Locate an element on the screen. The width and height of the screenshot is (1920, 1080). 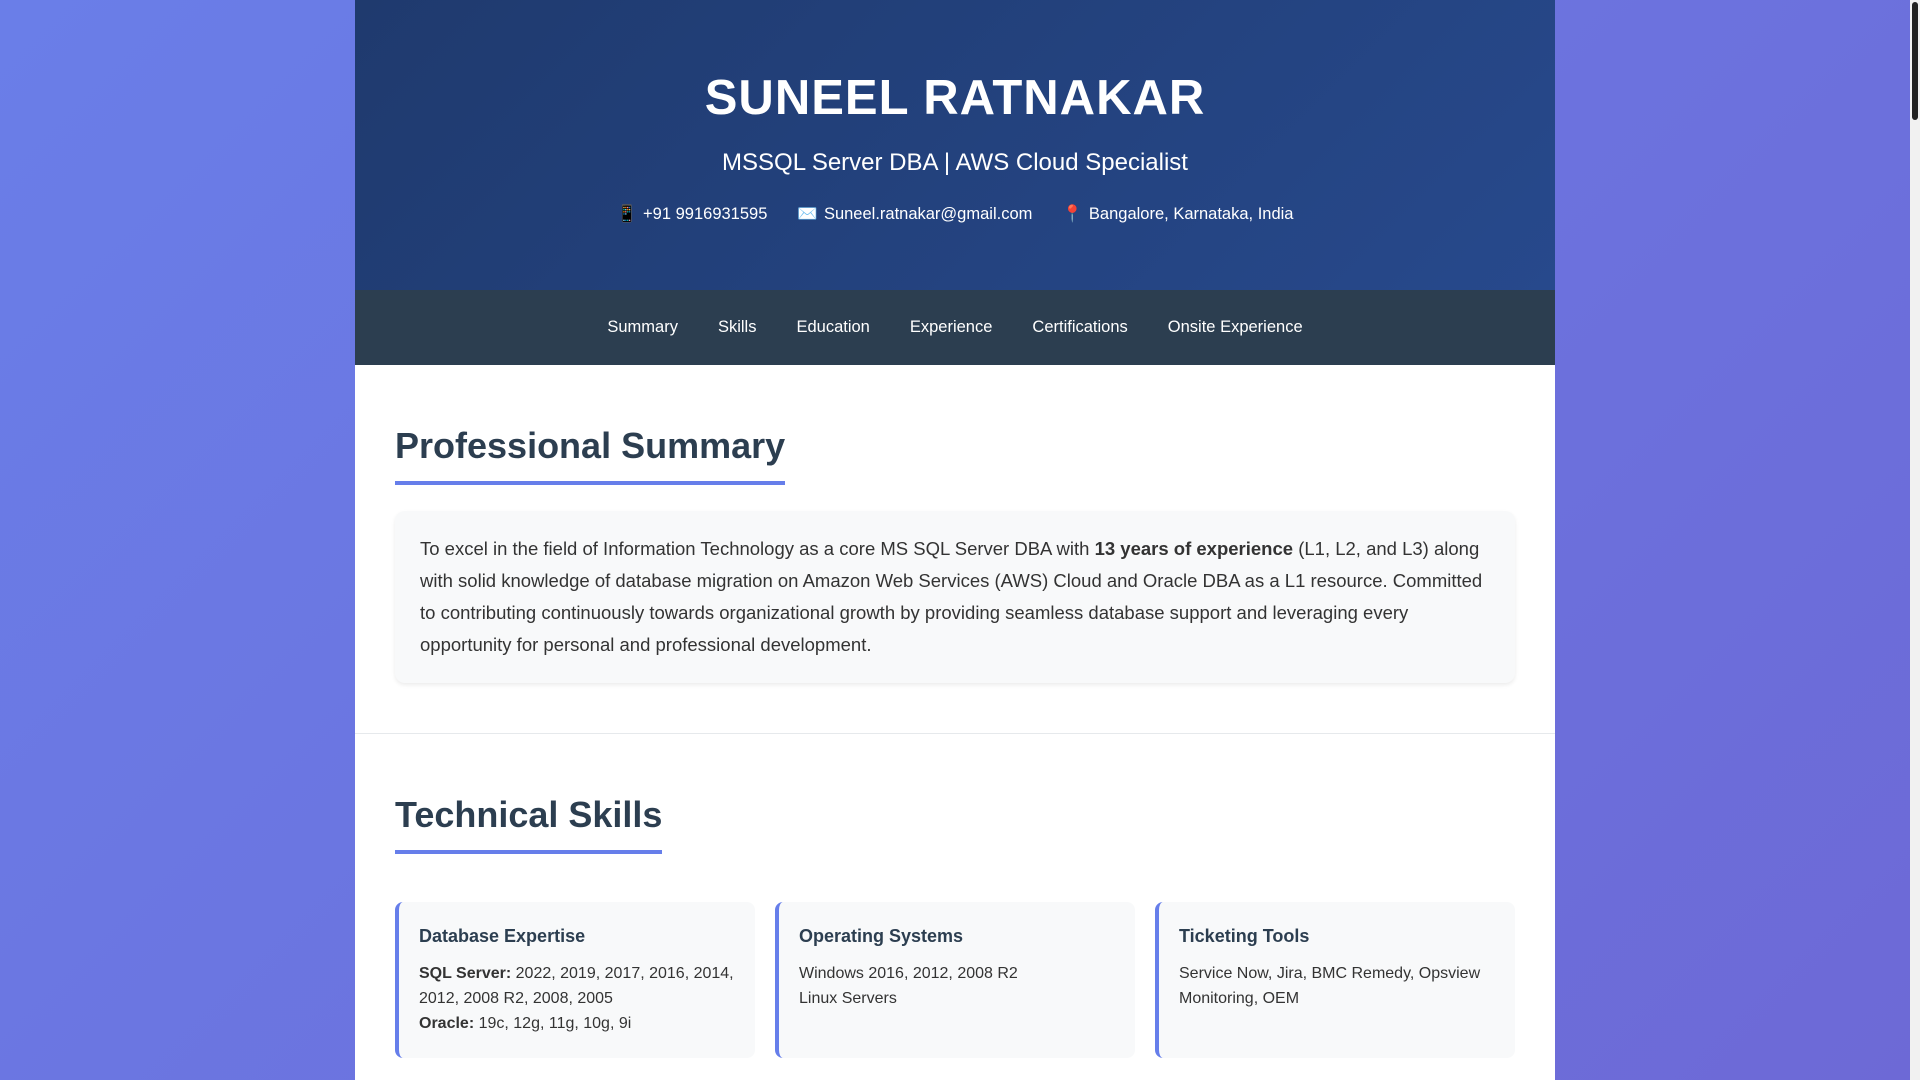
email-text: Suneel.ratnakar@gmail.com is located at coordinates (928, 214).